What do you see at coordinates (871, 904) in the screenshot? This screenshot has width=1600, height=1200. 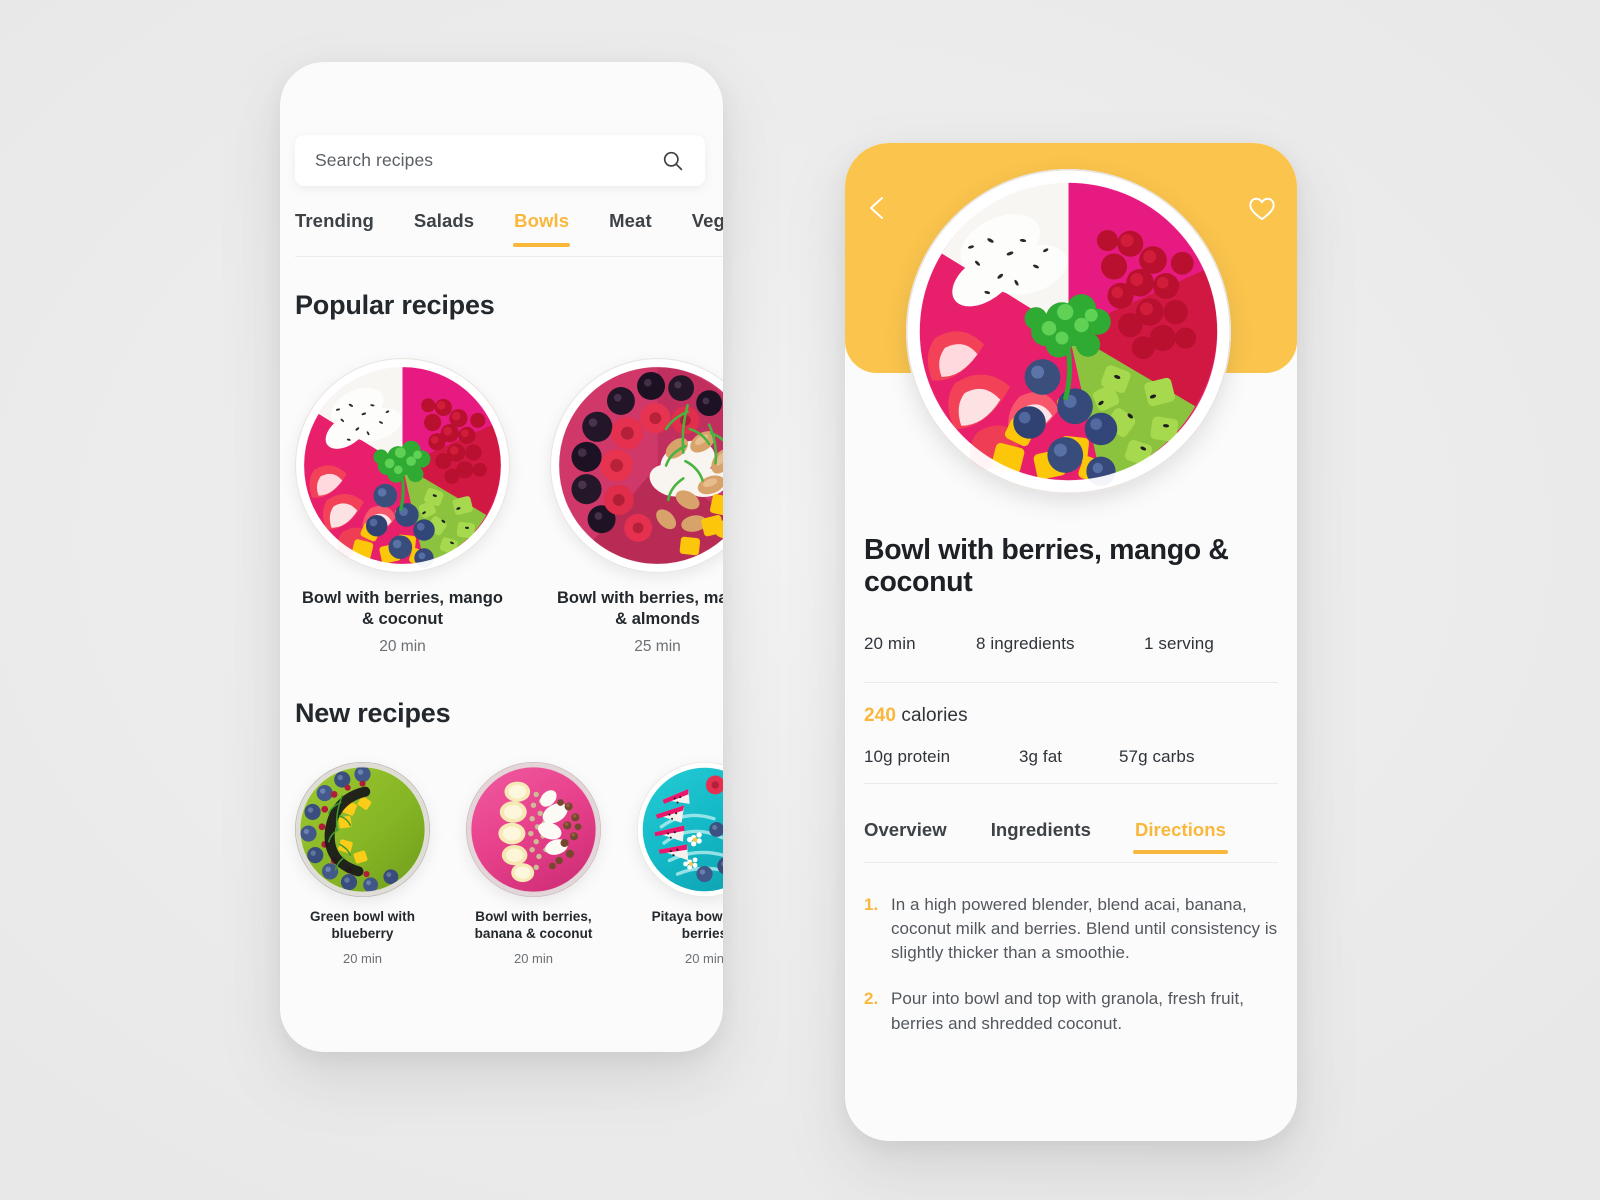 I see `step-number: 1.` at bounding box center [871, 904].